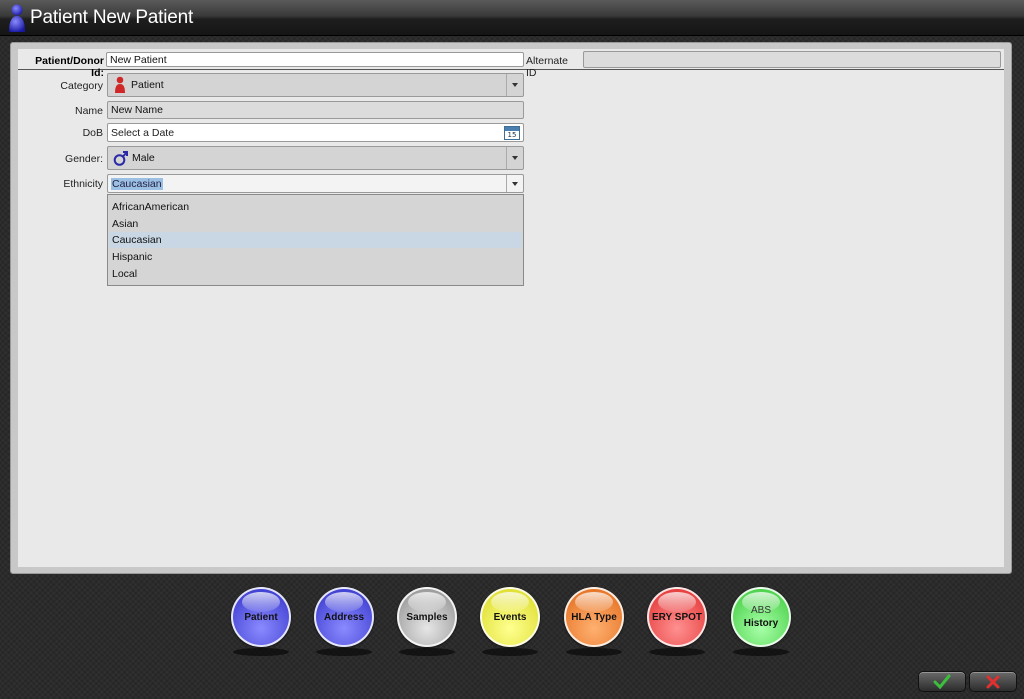  I want to click on gender-value: Male, so click(143, 158).